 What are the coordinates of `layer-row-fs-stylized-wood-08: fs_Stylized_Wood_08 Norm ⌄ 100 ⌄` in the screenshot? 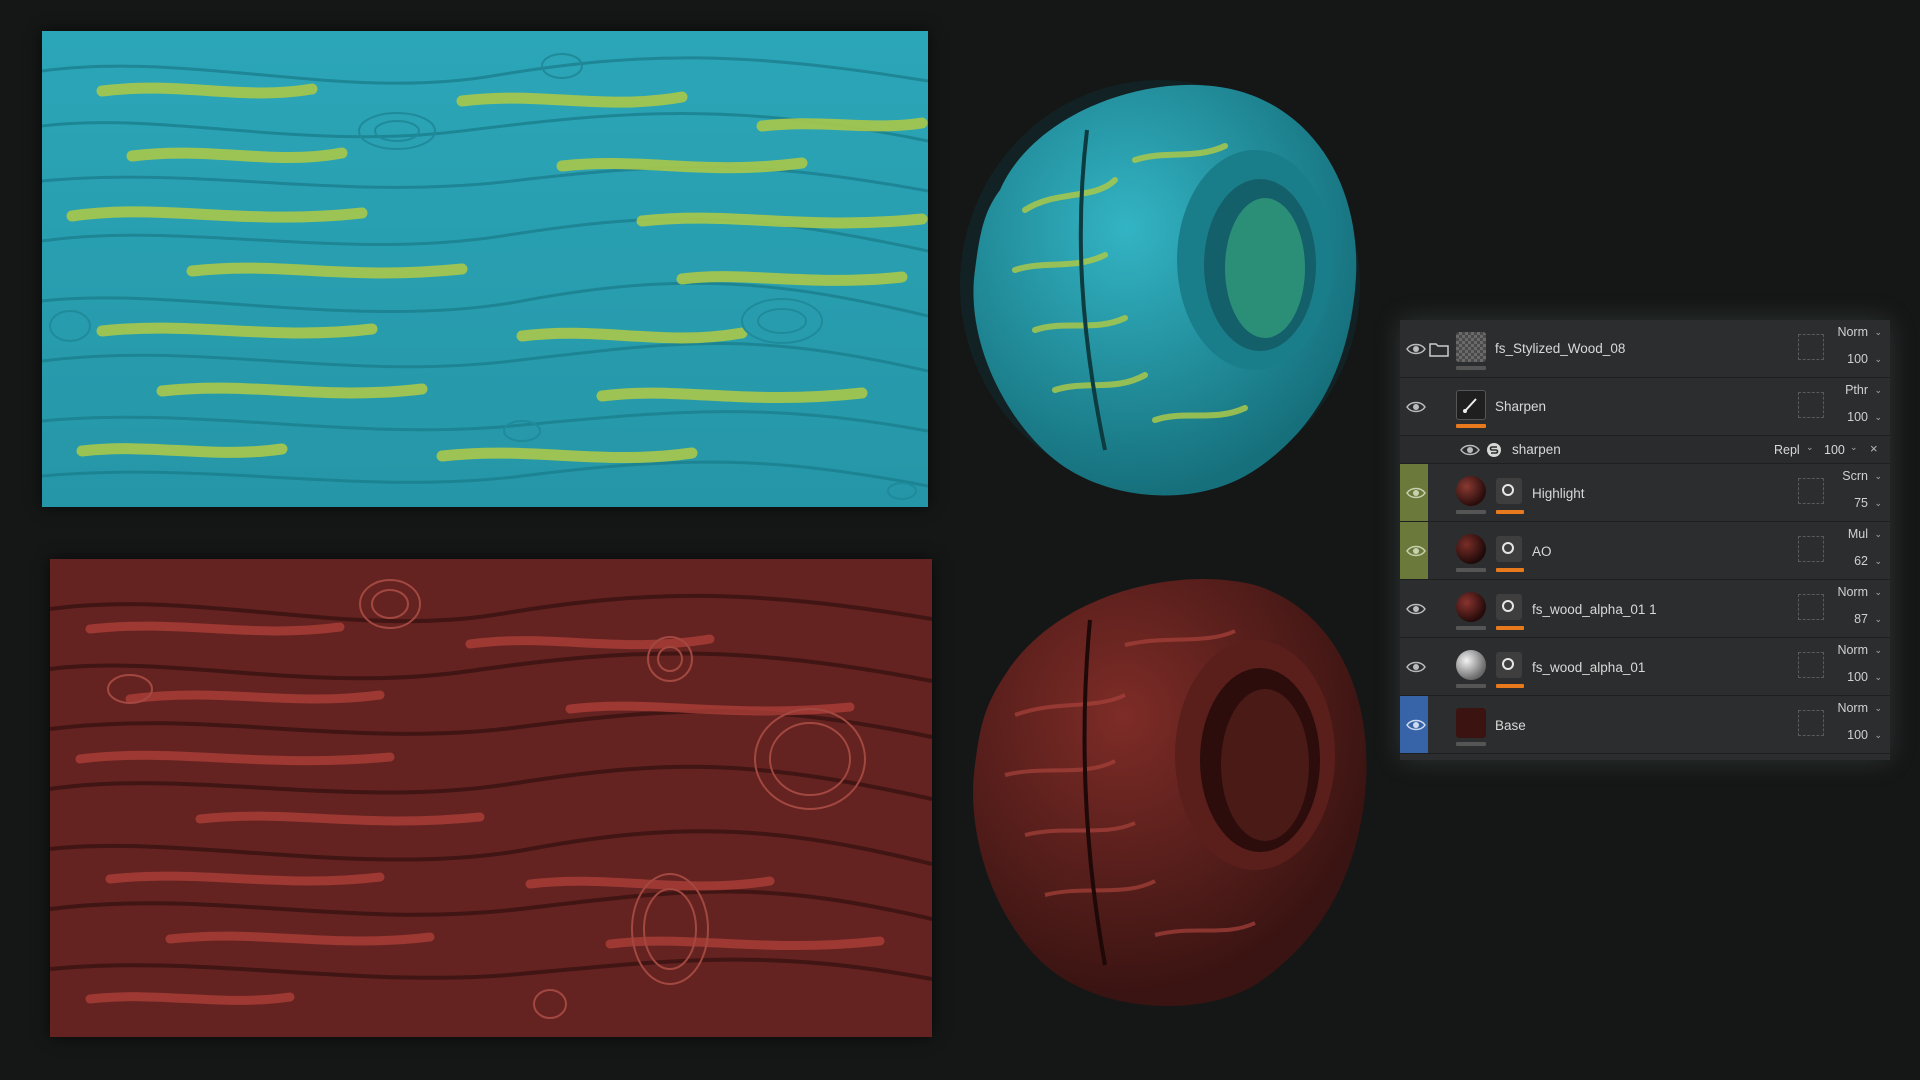 It's located at (1645, 349).